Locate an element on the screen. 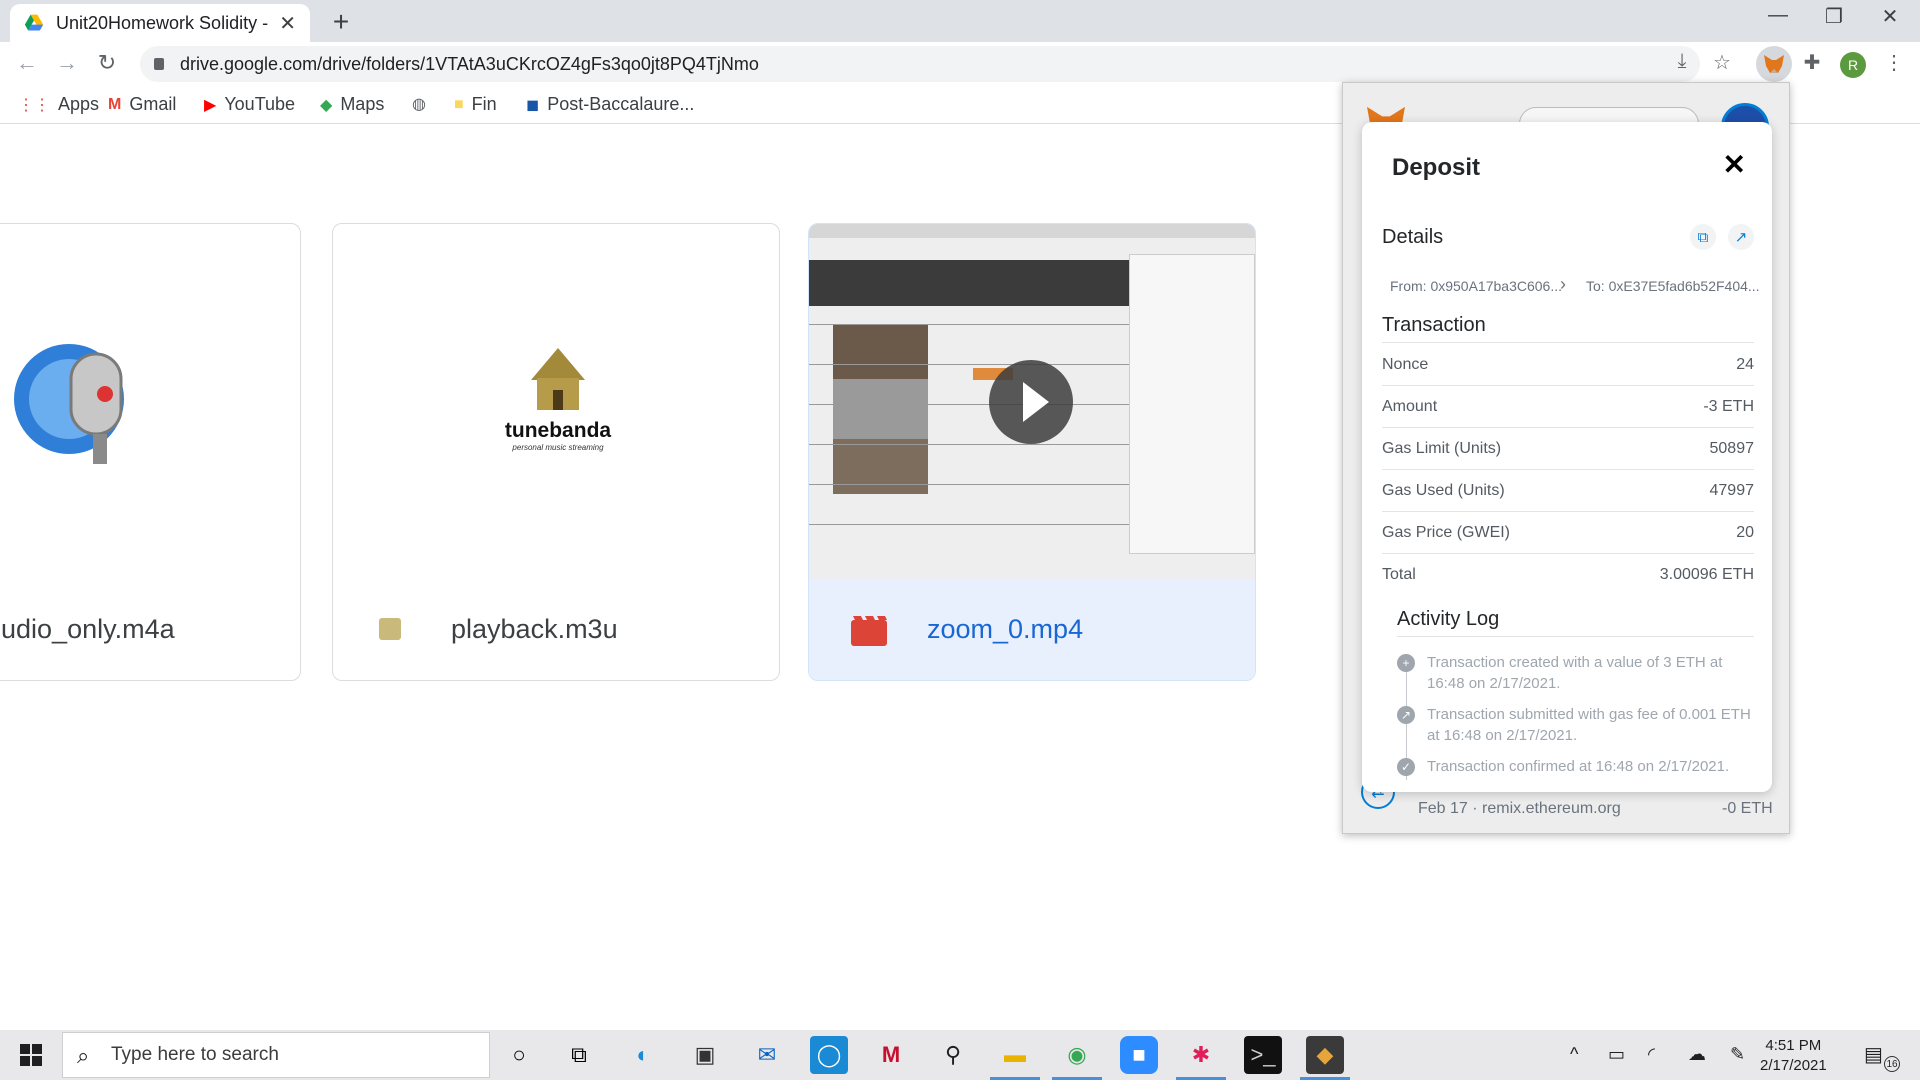 The image size is (1920, 1080). gmail-icon: M is located at coordinates (115, 104).